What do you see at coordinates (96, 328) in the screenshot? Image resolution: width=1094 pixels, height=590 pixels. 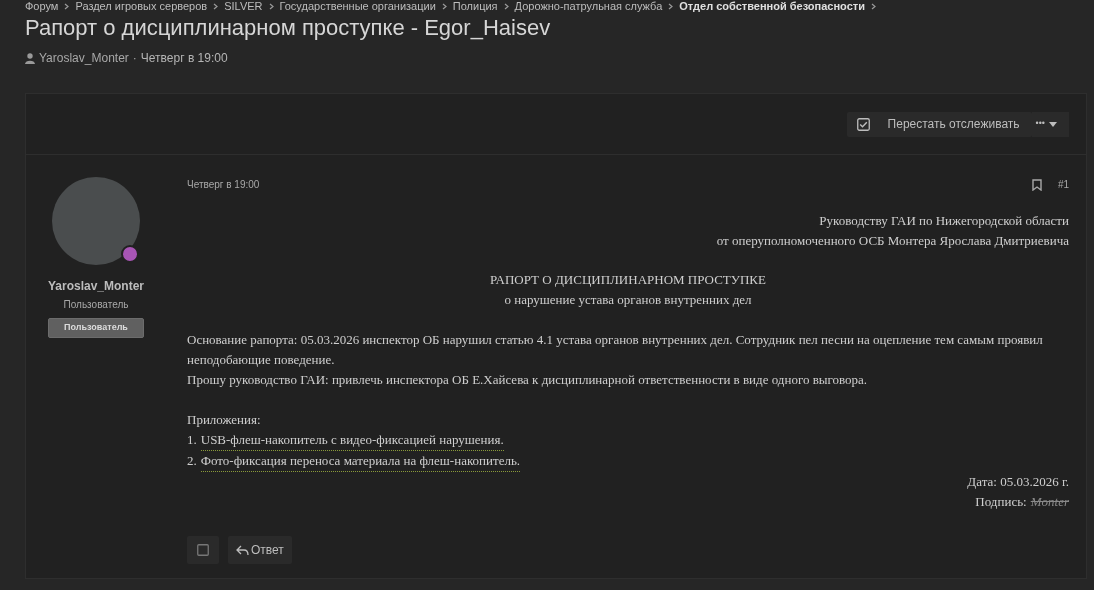 I see `user-banner: Пользователь` at bounding box center [96, 328].